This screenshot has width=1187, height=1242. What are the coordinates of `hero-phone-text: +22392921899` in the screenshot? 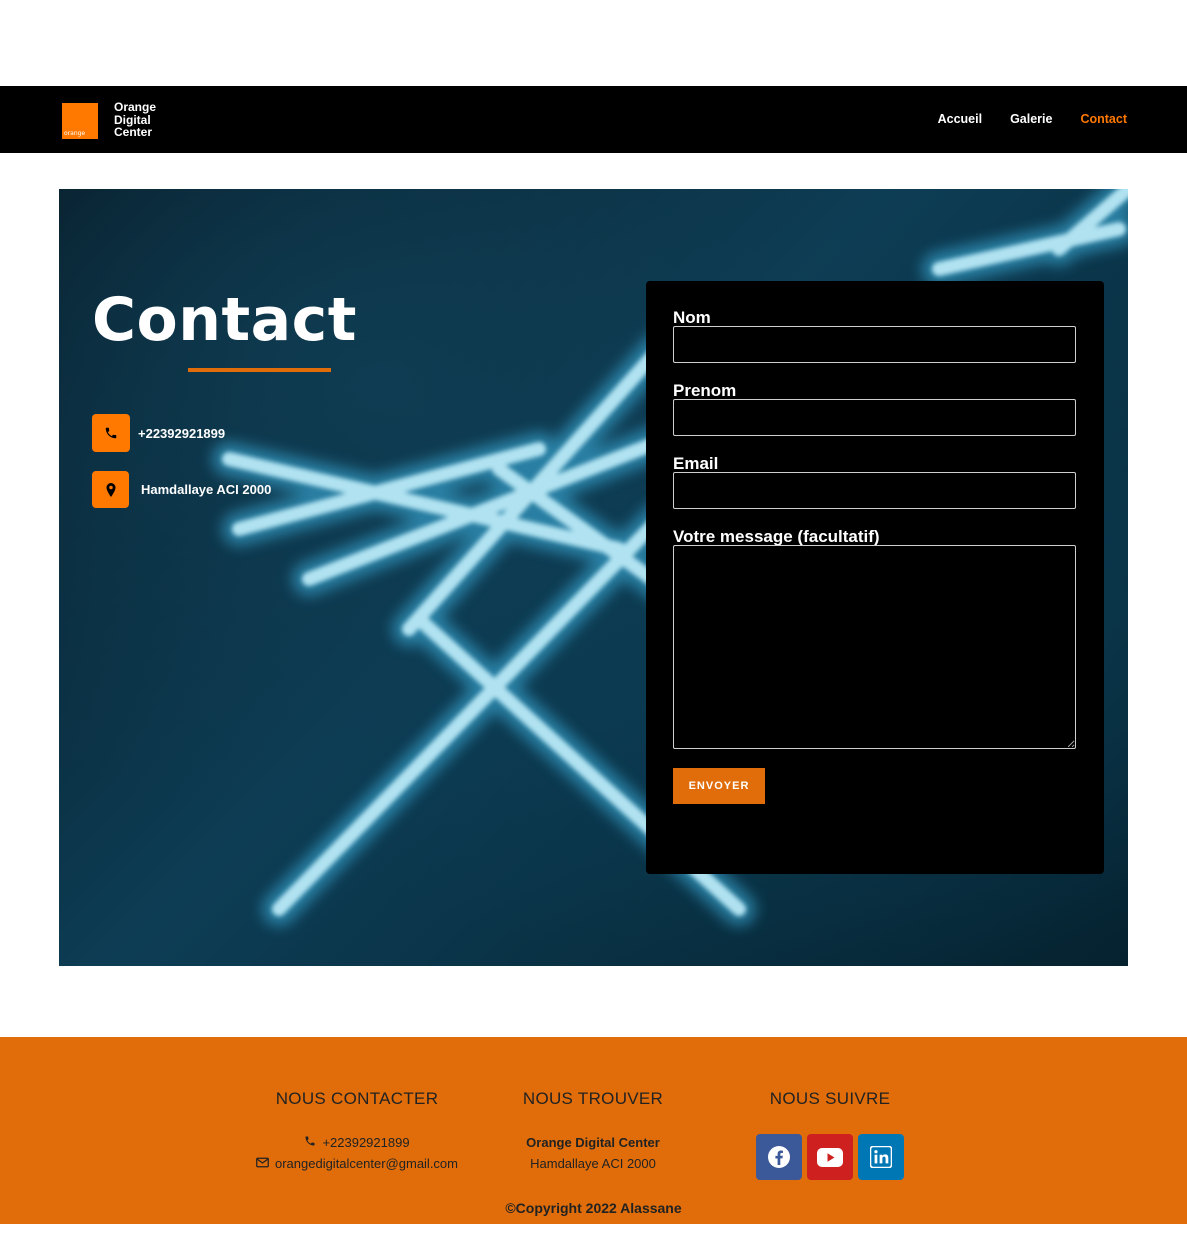 It's located at (182, 433).